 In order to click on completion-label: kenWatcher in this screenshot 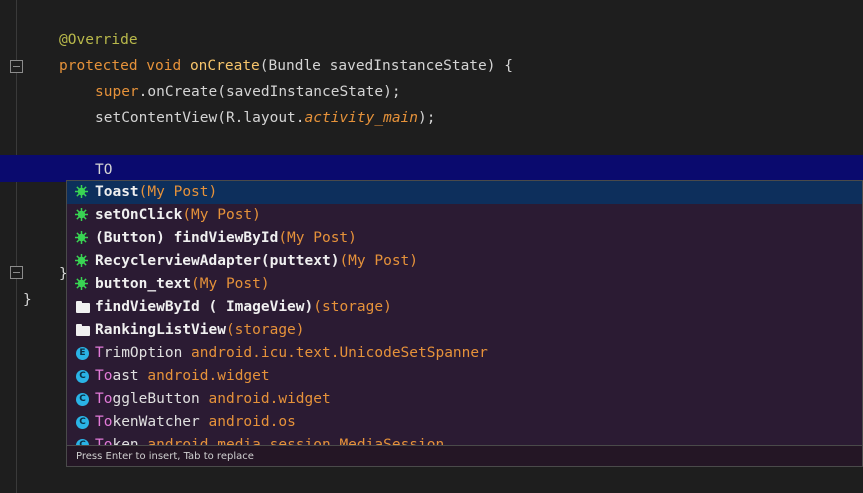, I will do `click(156, 422)`.